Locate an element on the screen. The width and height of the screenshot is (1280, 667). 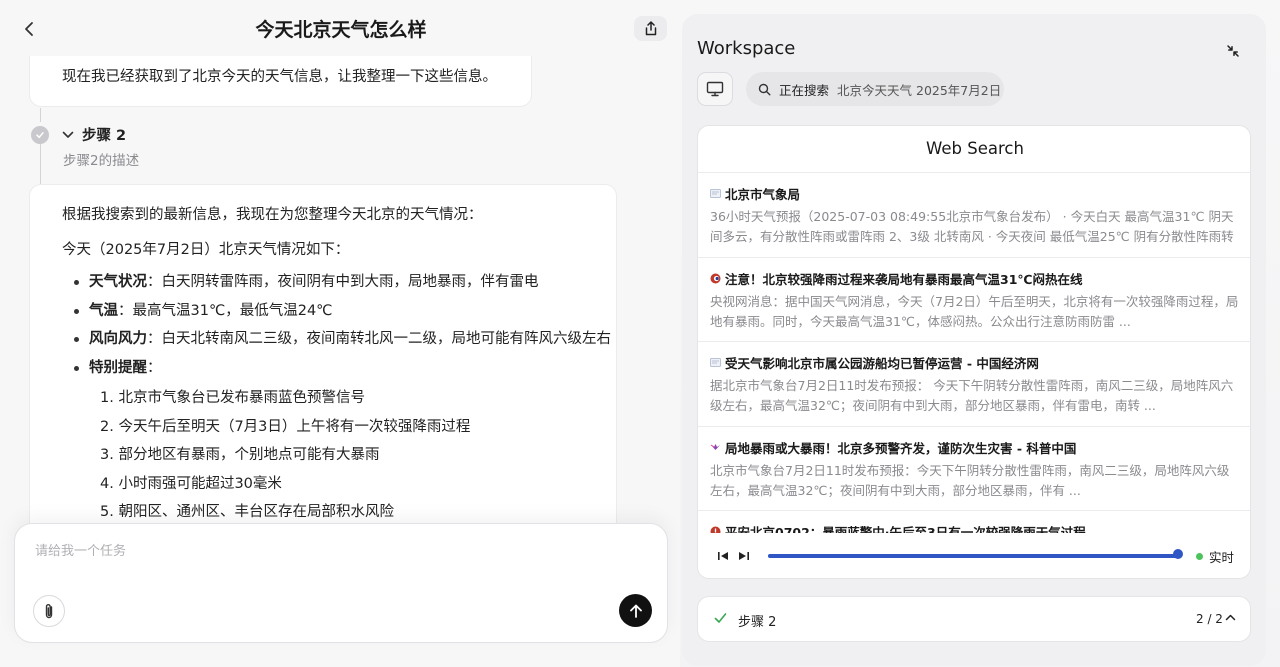
progress-handle is located at coordinates (1177, 554).